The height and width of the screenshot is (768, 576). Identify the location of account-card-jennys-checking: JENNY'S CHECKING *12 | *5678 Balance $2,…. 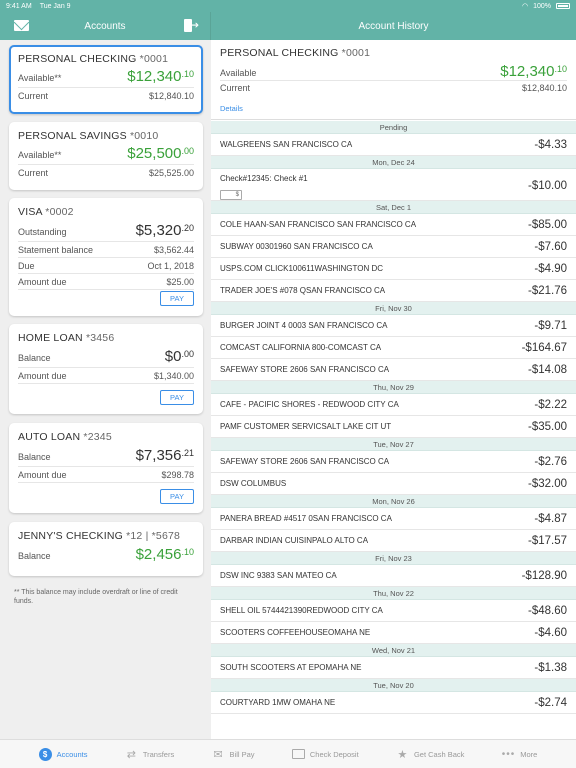
(106, 549).